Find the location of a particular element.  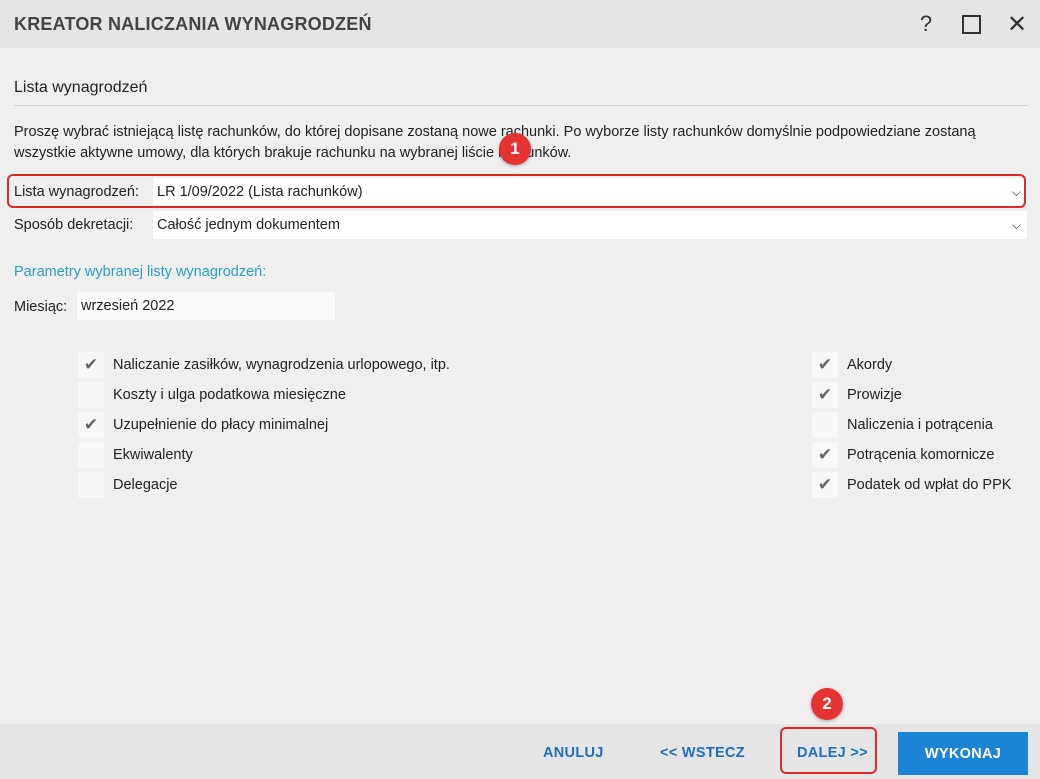

checkbox-label: Uzupełnienie do płacy minimalnej is located at coordinates (221, 425).